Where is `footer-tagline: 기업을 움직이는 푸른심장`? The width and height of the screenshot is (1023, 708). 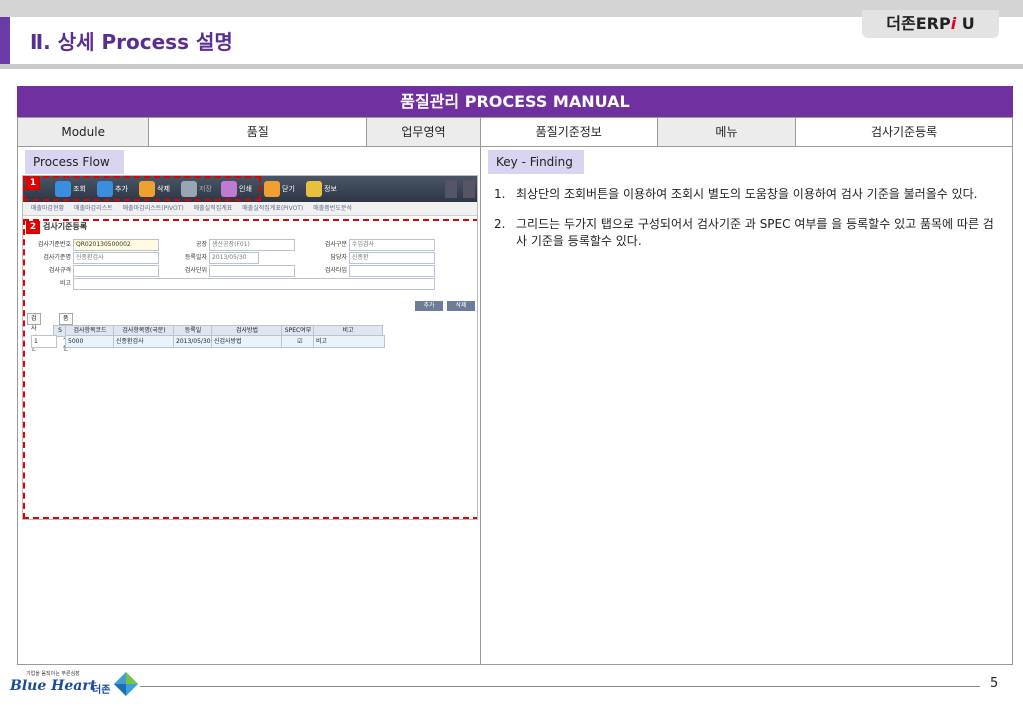
footer-tagline: 기업을 움직이는 푸른심장 is located at coordinates (53, 674).